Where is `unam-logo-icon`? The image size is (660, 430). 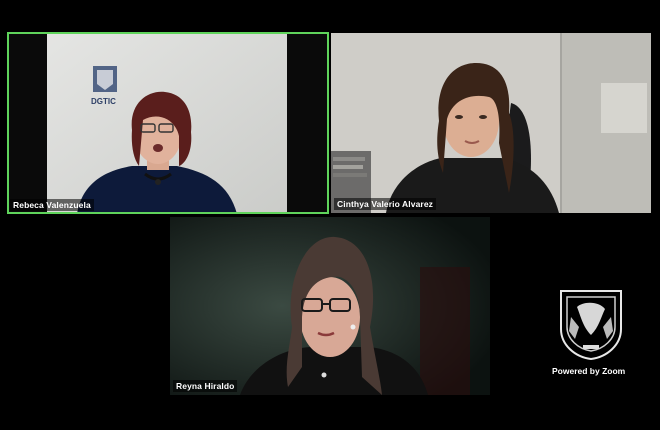 unam-logo-icon is located at coordinates (105, 79).